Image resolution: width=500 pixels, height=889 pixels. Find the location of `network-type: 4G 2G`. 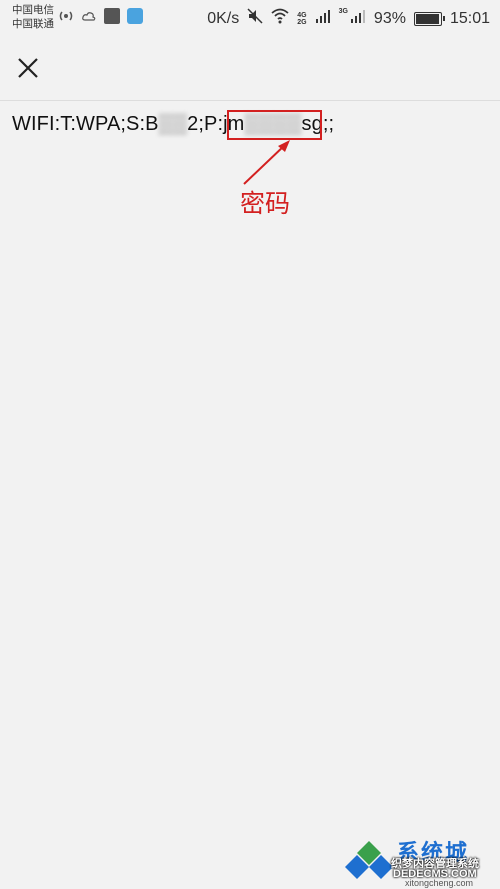

network-type: 4G 2G is located at coordinates (301, 19).